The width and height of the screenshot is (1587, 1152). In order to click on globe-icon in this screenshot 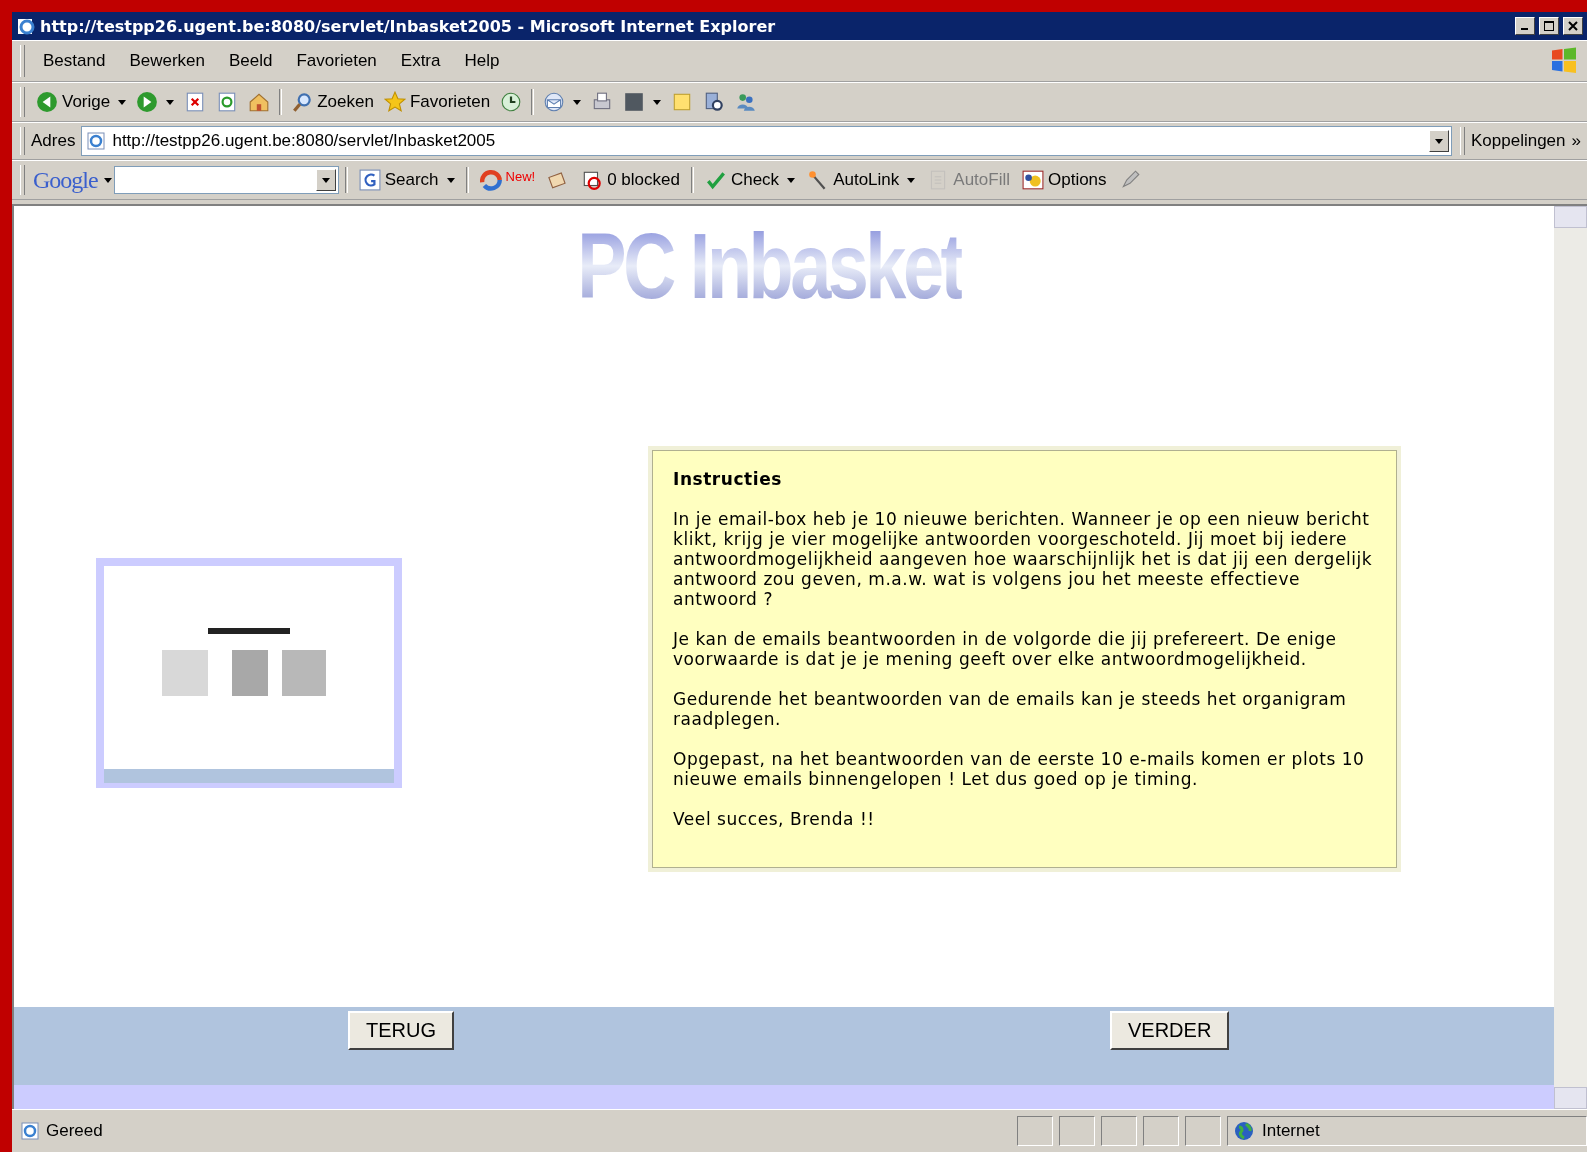, I will do `click(1244, 1131)`.